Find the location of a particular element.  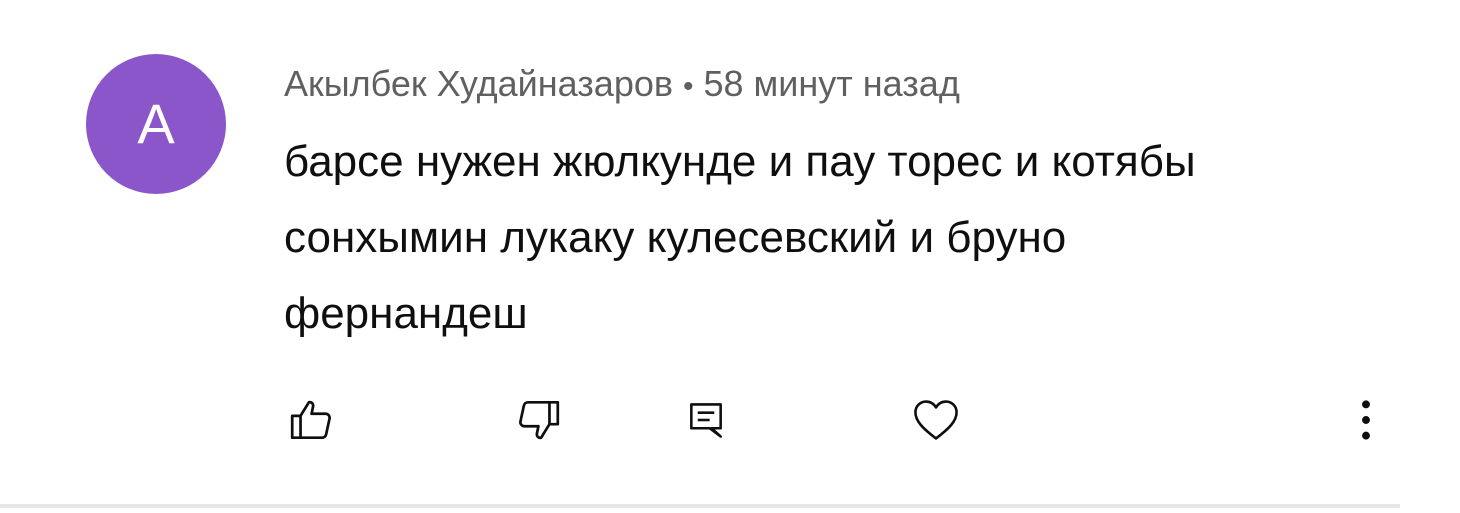

author-name: Акылбек Худайназаров is located at coordinates (478, 83).